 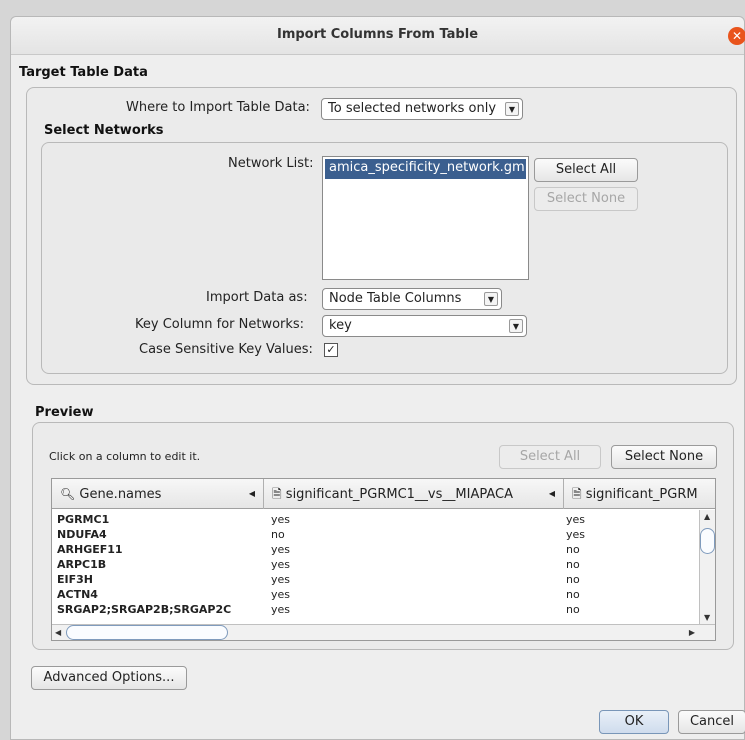 I want to click on import-data-as-value: Node Table Columns, so click(x=395, y=298).